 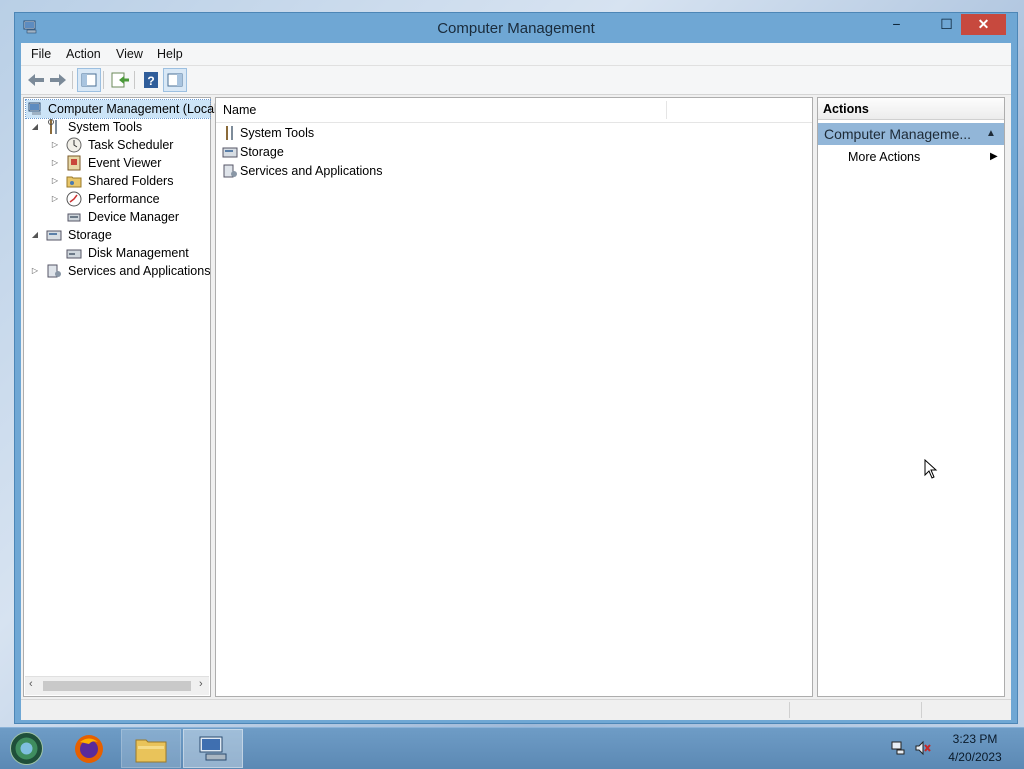 What do you see at coordinates (931, 469) in the screenshot?
I see `mouse-cursor-icon` at bounding box center [931, 469].